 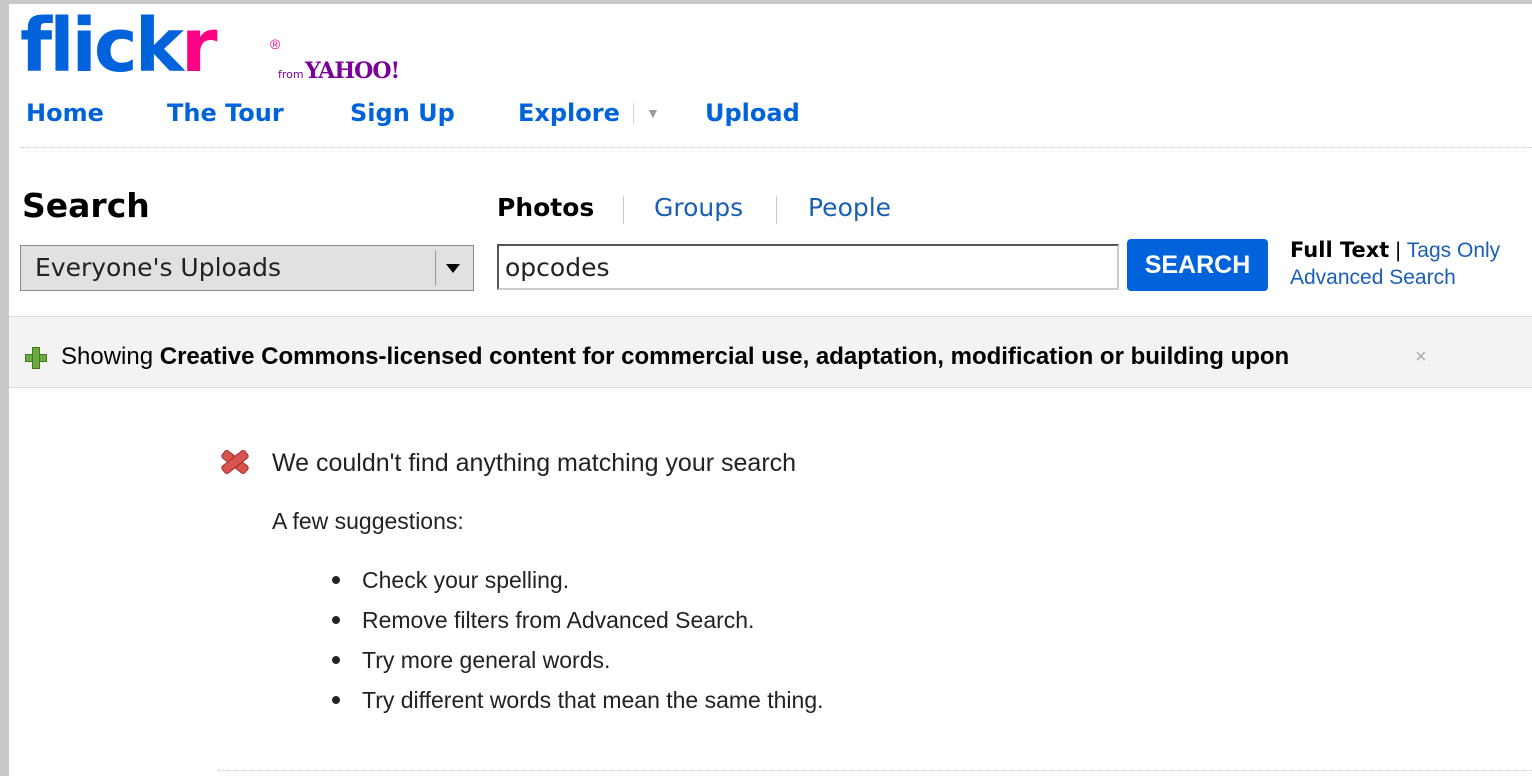 I want to click on yahoo-logo: YAHOO!, so click(x=352, y=71).